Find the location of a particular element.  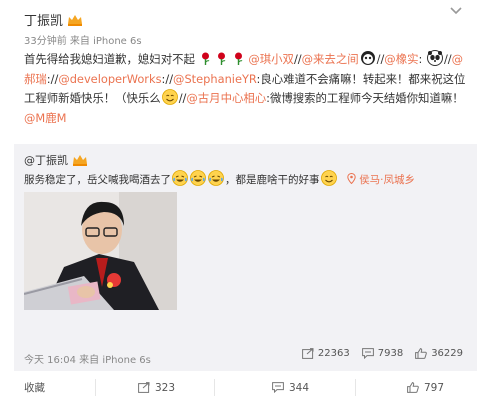

chevron-down-icon is located at coordinates (456, 11).